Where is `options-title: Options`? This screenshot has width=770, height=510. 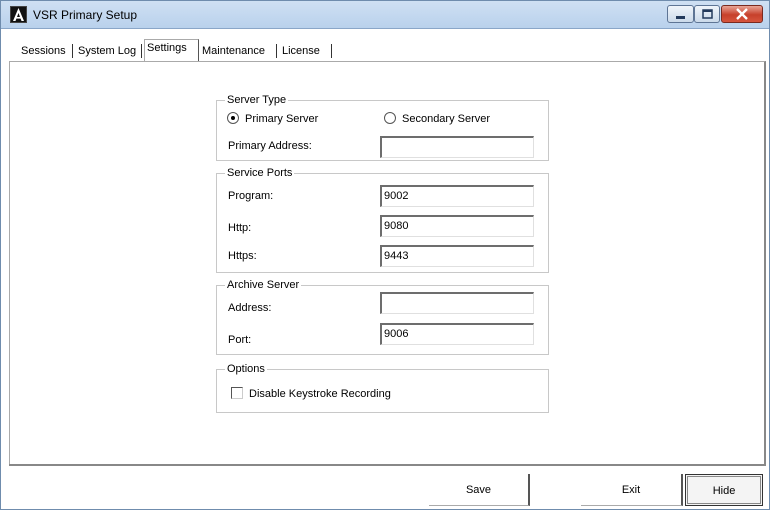
options-title: Options is located at coordinates (246, 369).